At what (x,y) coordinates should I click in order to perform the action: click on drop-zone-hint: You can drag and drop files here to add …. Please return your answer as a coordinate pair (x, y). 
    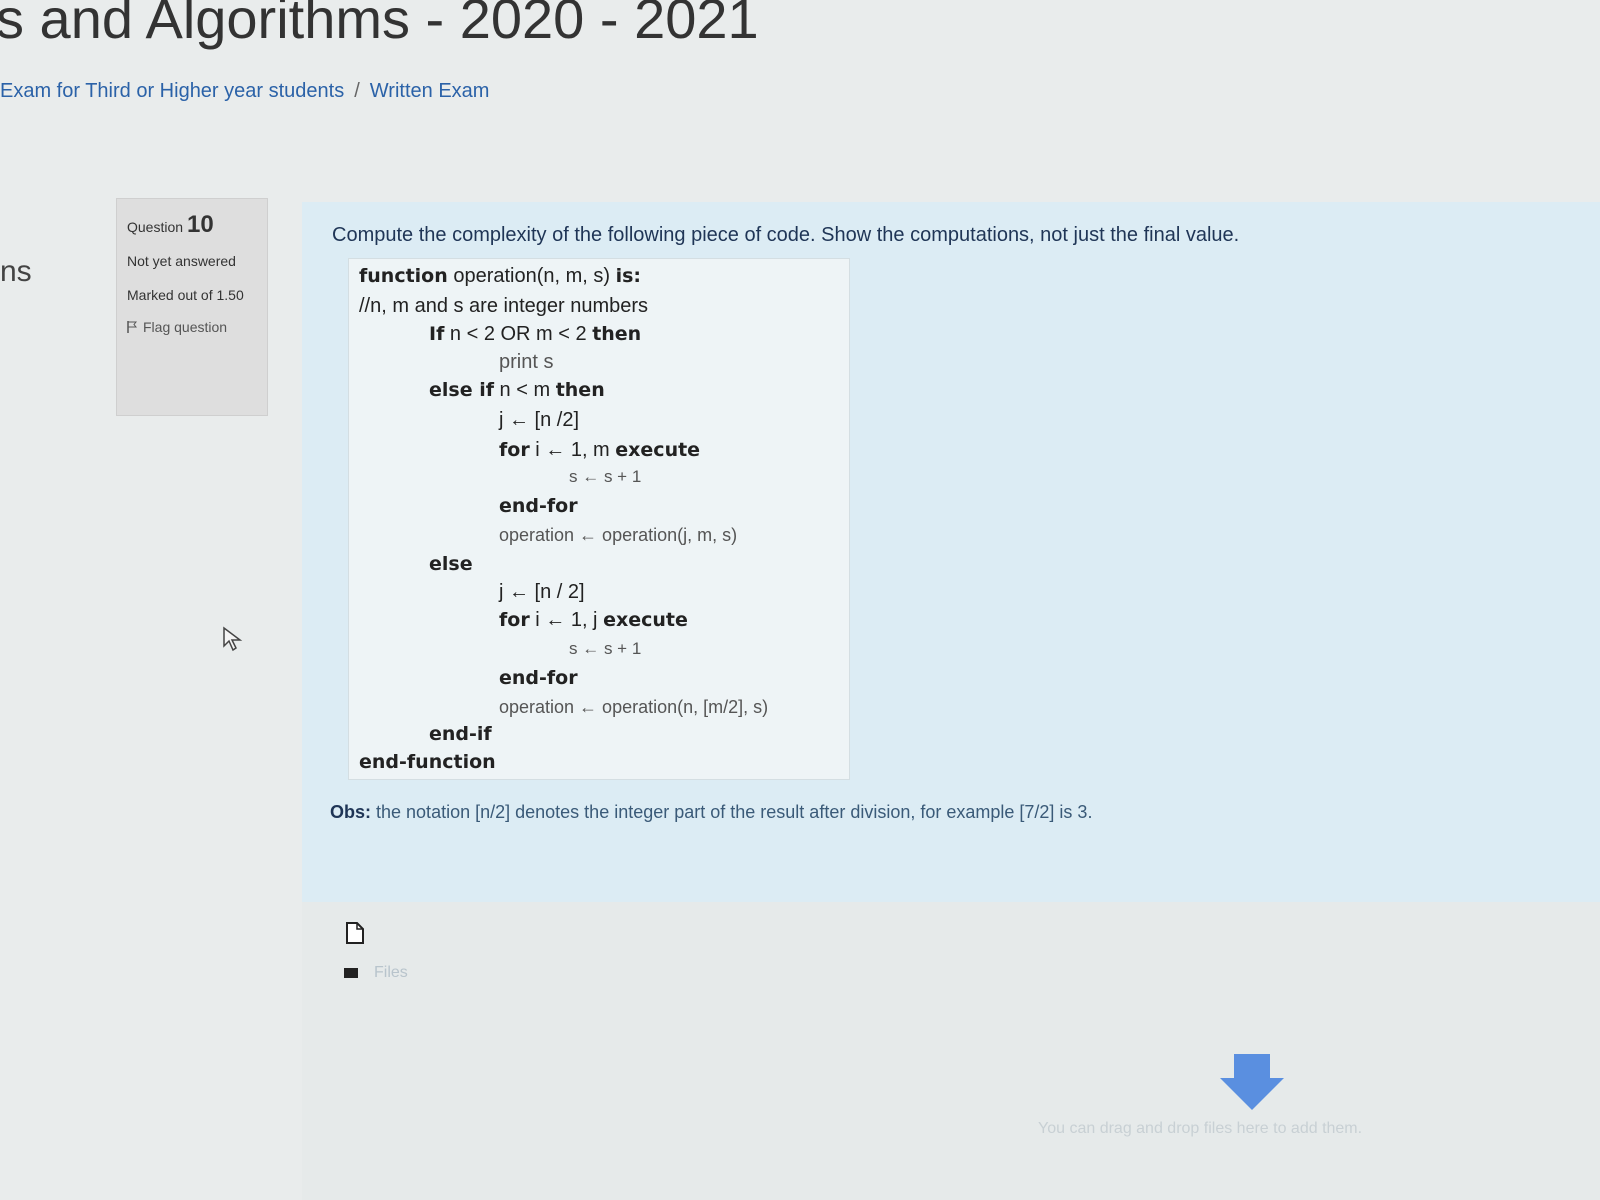
    Looking at the image, I should click on (1200, 1128).